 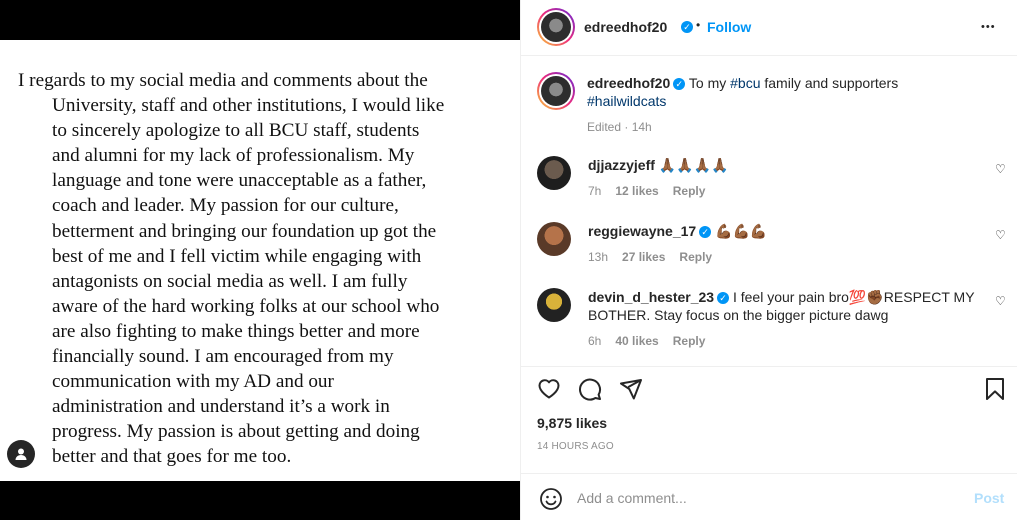 I want to click on comment-meta: 13h 27 likes Reply, so click(x=785, y=257).